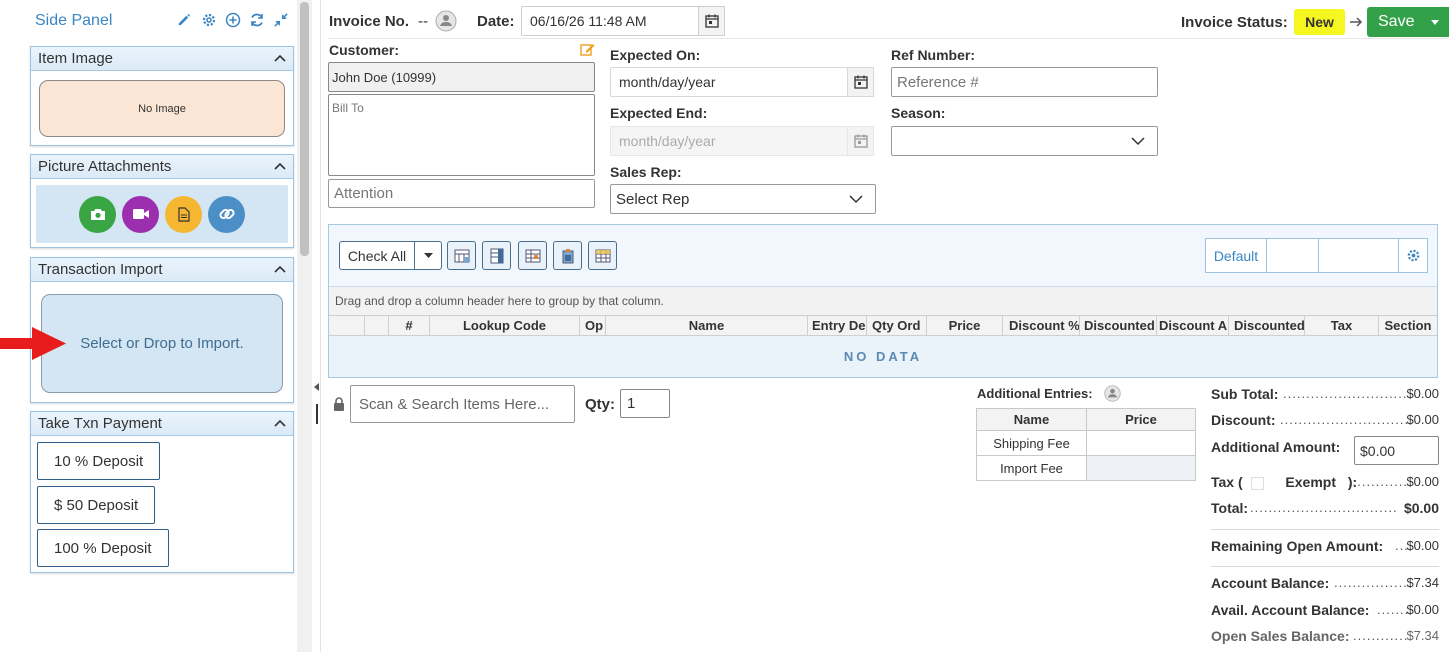  What do you see at coordinates (1408, 22) in the screenshot?
I see `save-button: Save` at bounding box center [1408, 22].